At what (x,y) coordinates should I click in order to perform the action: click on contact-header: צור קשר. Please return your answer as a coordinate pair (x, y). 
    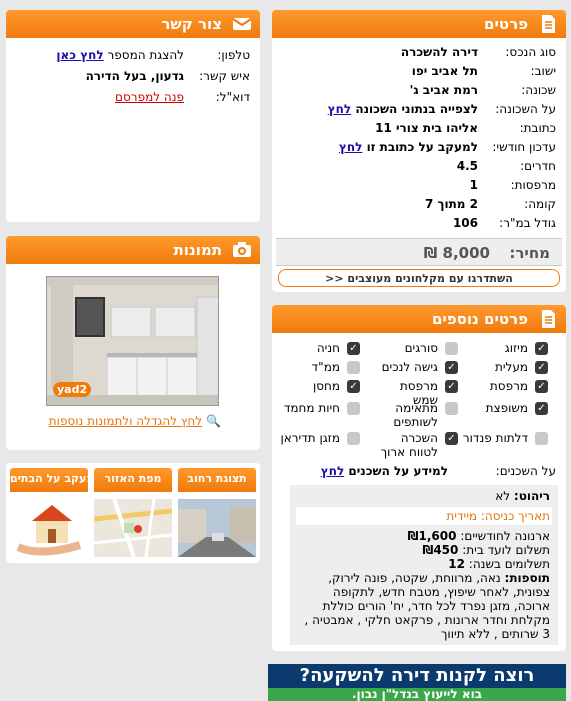
    Looking at the image, I should click on (133, 24).